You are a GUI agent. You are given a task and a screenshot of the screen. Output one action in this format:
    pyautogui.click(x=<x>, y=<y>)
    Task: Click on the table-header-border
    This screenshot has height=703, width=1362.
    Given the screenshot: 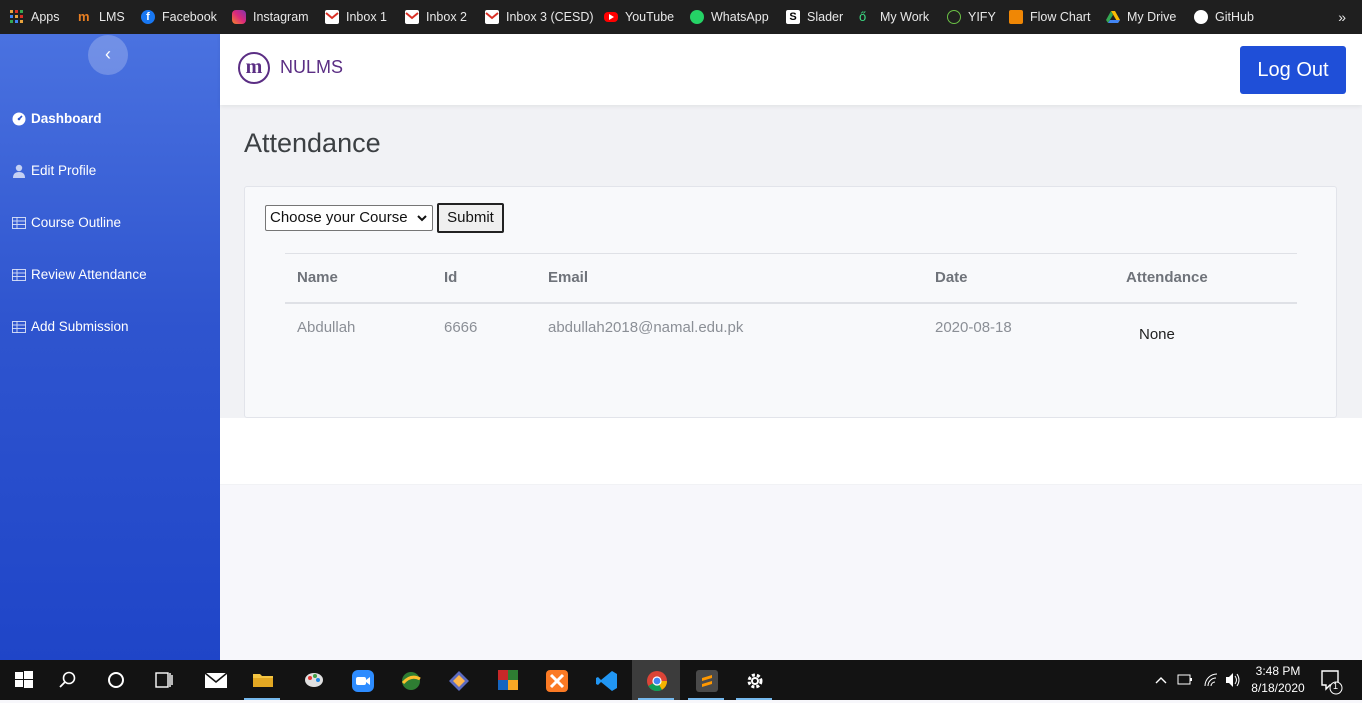 What is the action you would take?
    pyautogui.click(x=791, y=303)
    